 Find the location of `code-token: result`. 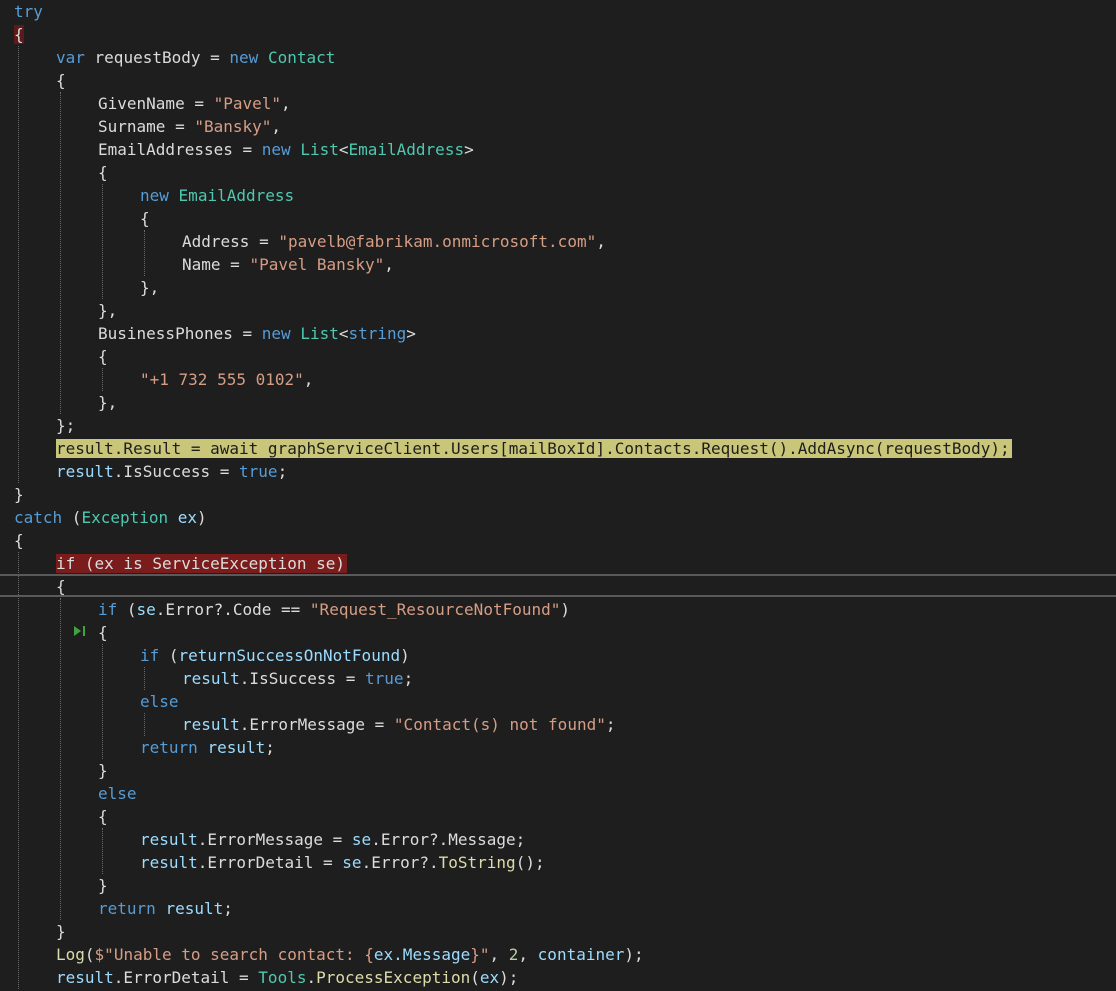

code-token: result is located at coordinates (211, 678).